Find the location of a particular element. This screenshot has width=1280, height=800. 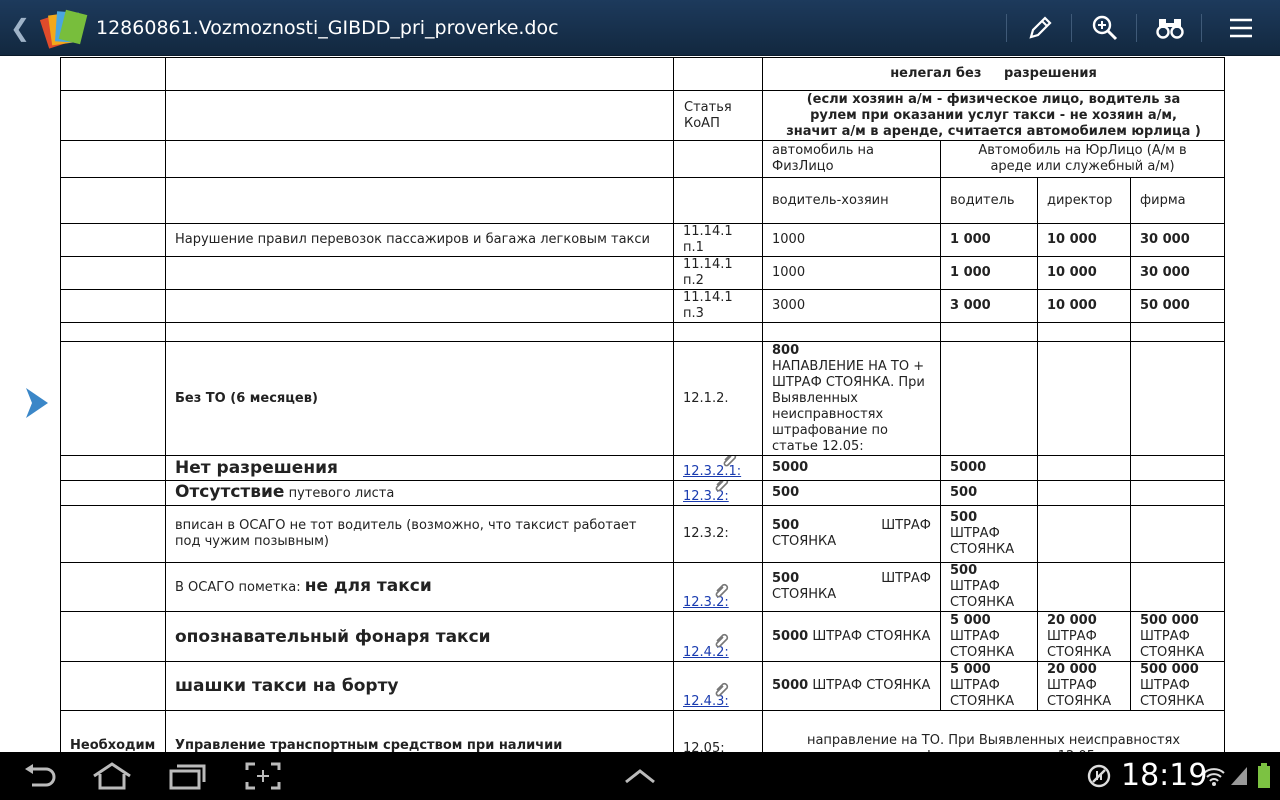

table-cell: опознавательный фонаря такси is located at coordinates (419, 636).